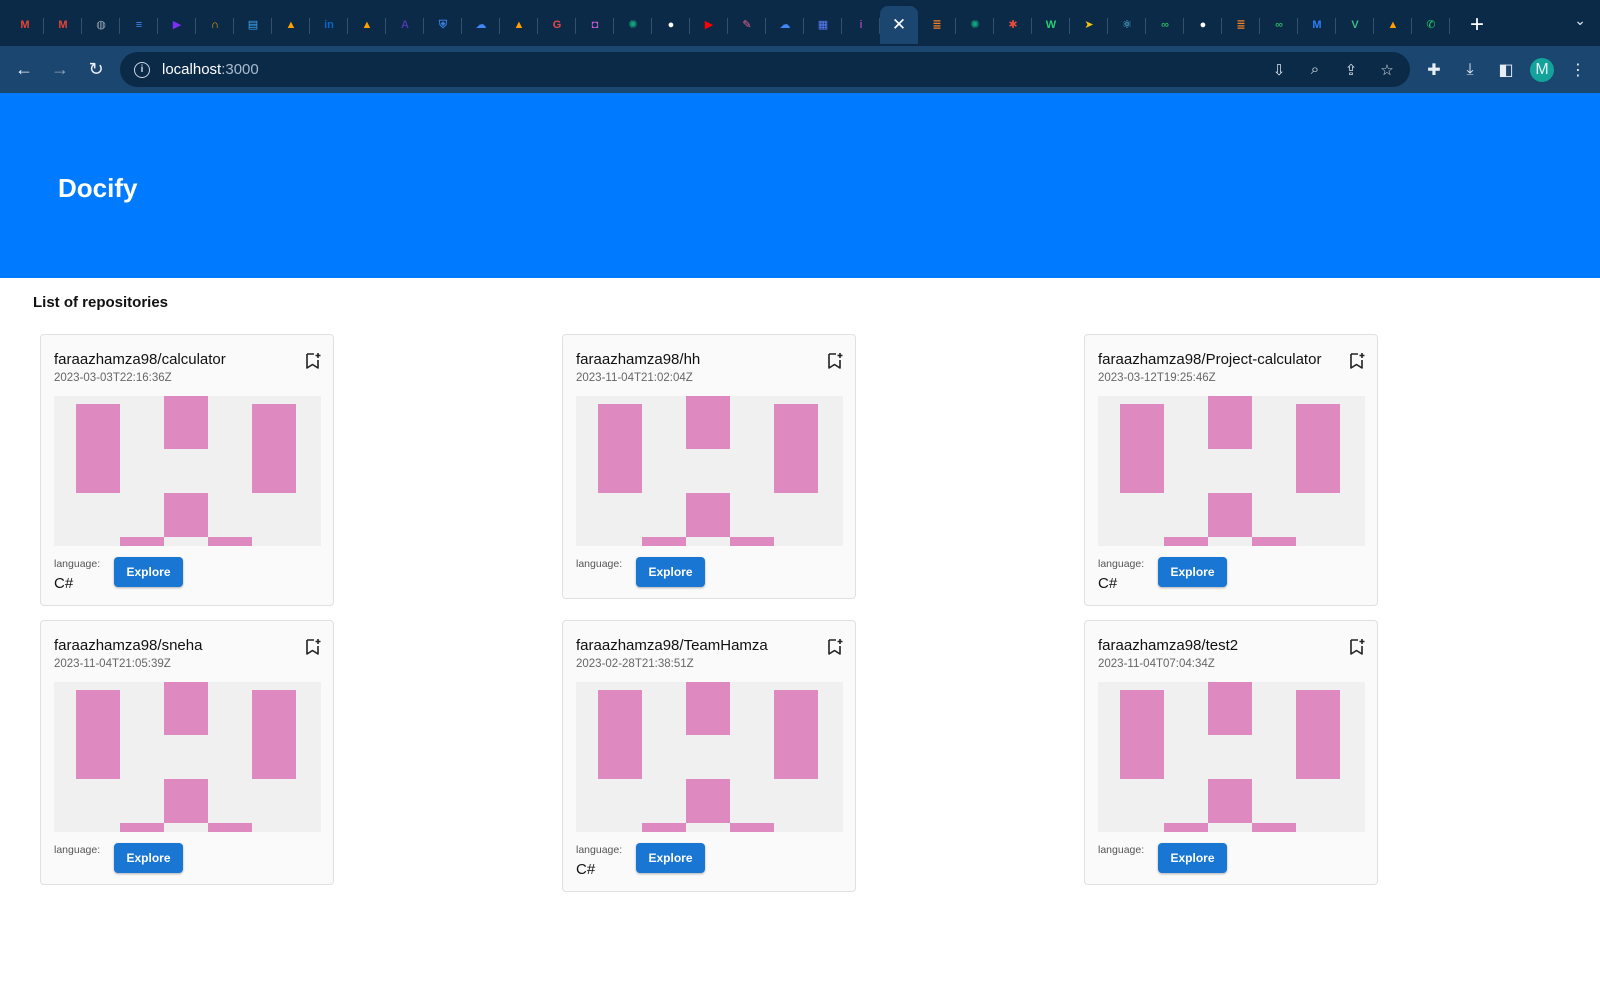 This screenshot has height=1000, width=1600. I want to click on share-icon: ⇪, so click(1351, 70).